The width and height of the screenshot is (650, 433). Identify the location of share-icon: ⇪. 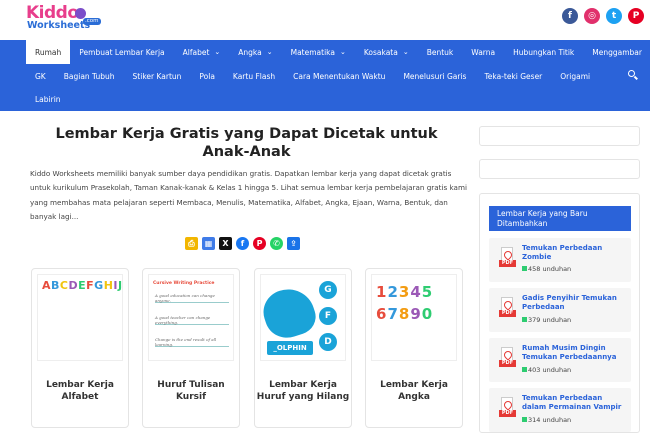
(293, 243).